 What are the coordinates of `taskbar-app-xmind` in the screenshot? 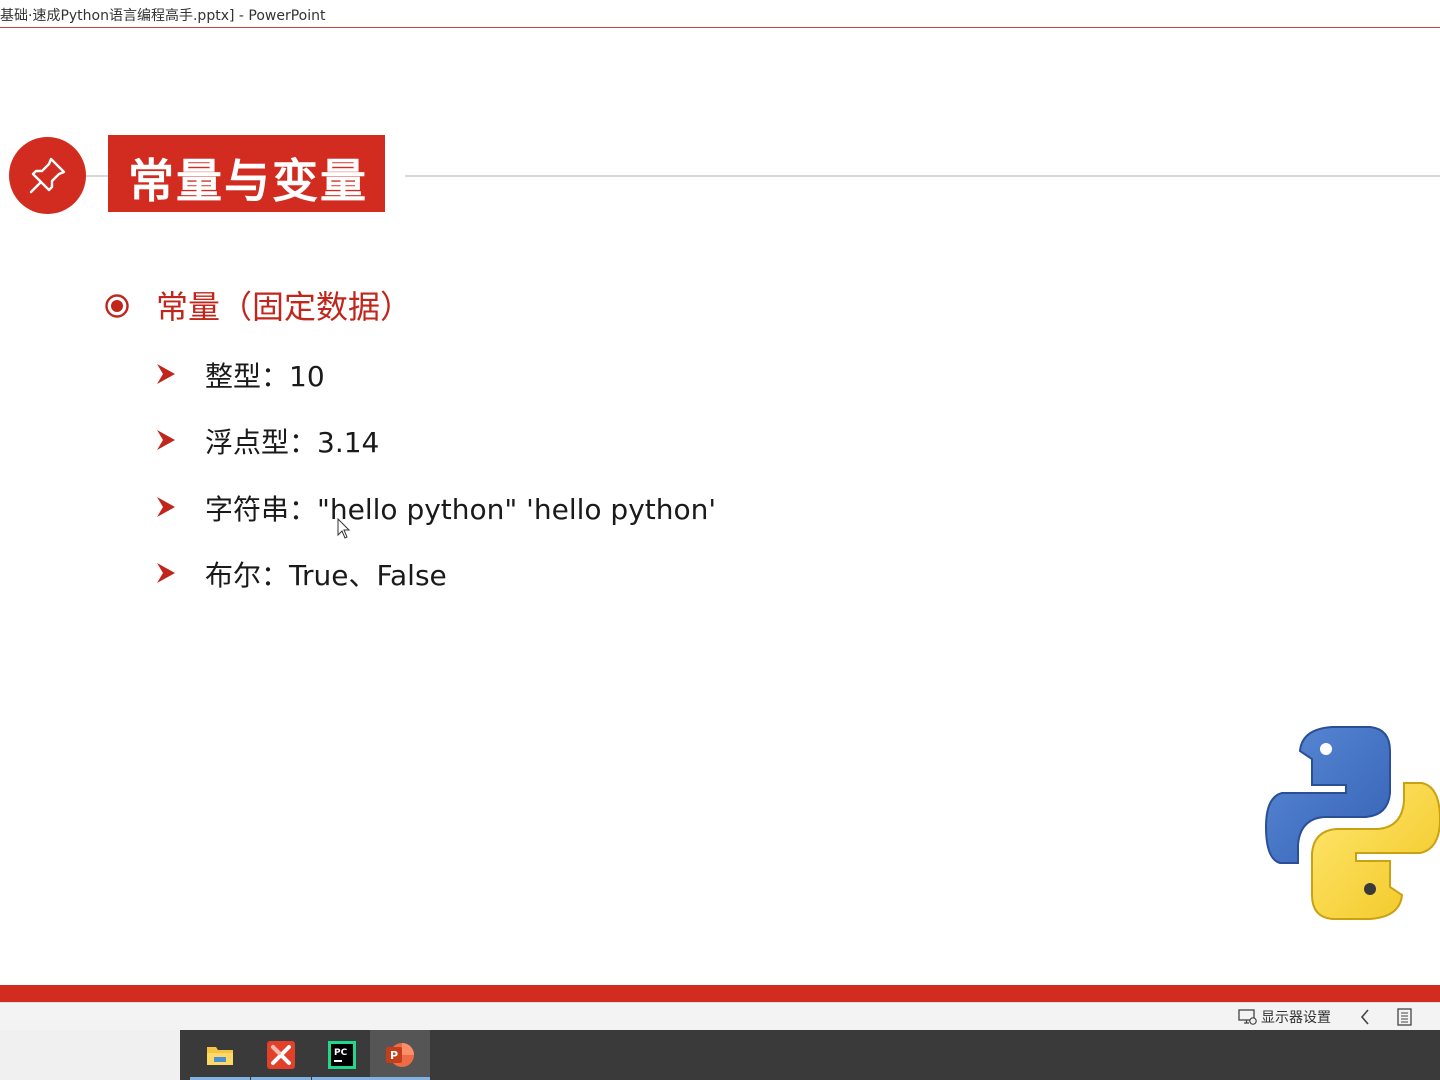 It's located at (281, 1055).